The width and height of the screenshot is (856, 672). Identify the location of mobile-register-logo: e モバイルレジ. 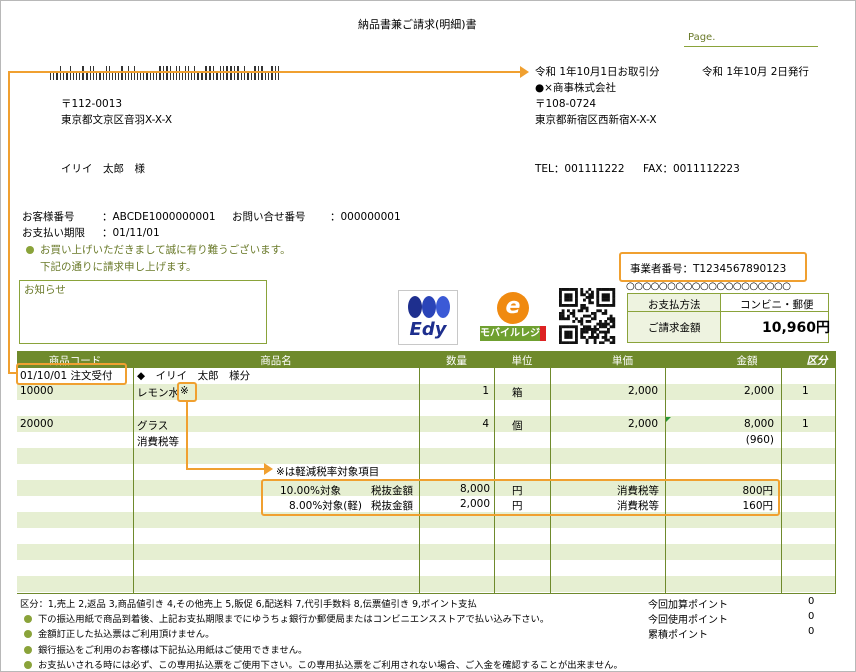
(514, 318).